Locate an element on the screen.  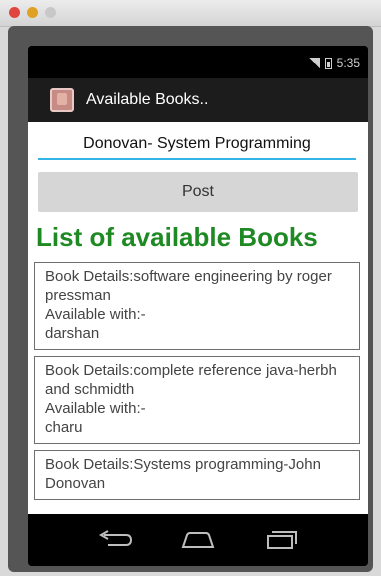
post-button: Post is located at coordinates (198, 192).